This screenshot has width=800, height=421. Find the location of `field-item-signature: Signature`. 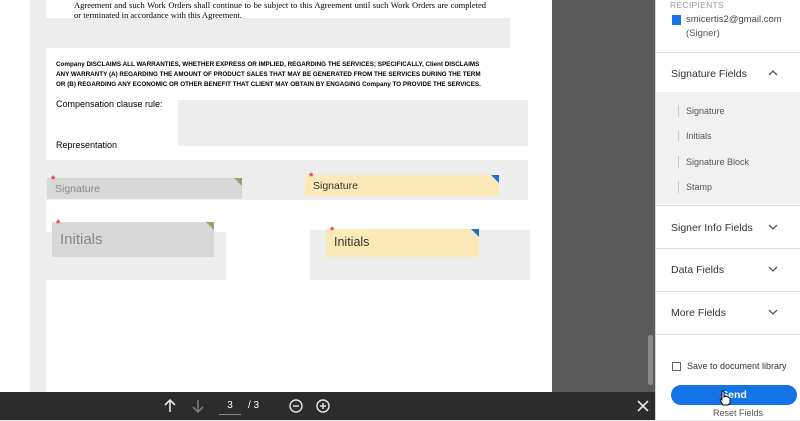

field-item-signature: Signature is located at coordinates (705, 111).